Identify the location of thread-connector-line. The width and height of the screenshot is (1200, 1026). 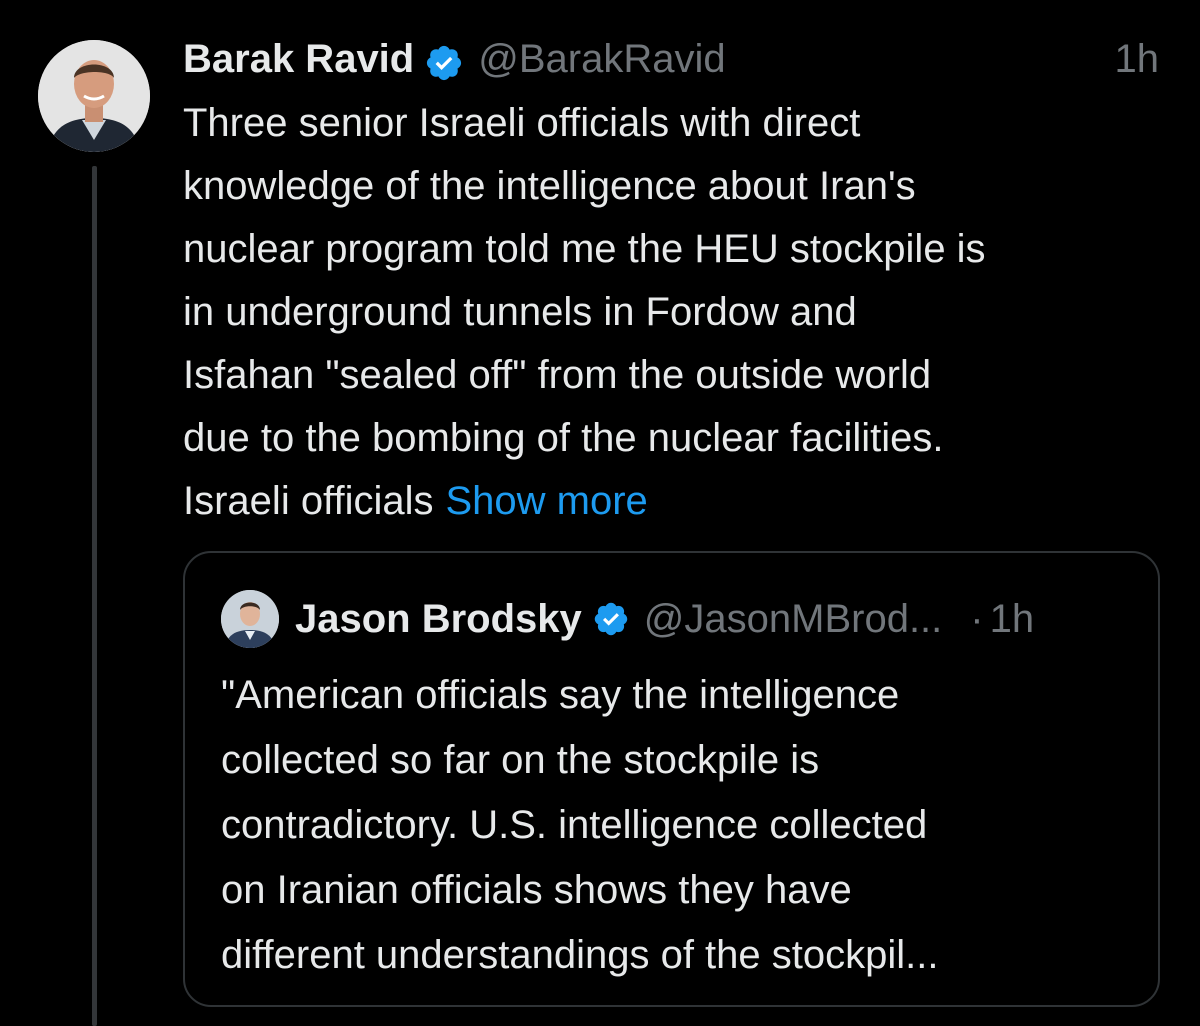
(94, 596).